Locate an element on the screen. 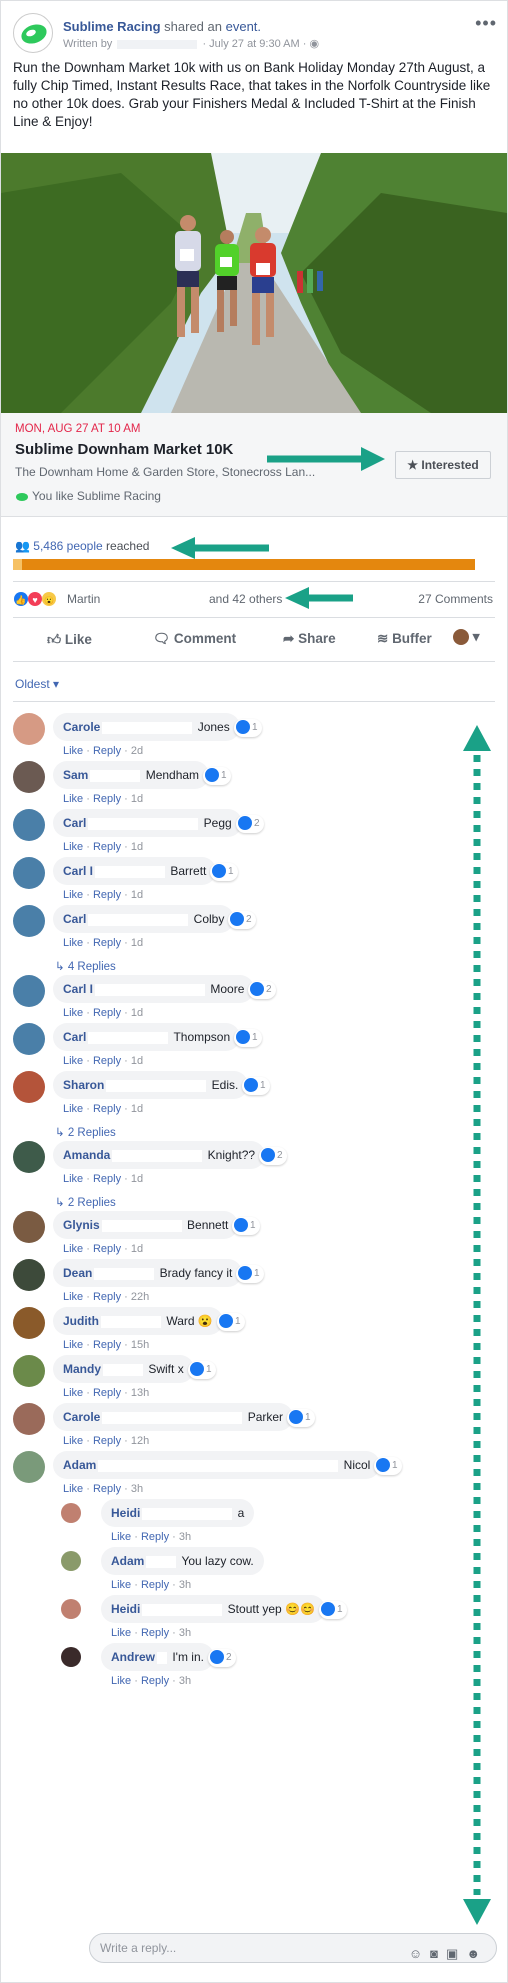 This screenshot has height=1983, width=508. comment-time: 22h is located at coordinates (140, 1297).